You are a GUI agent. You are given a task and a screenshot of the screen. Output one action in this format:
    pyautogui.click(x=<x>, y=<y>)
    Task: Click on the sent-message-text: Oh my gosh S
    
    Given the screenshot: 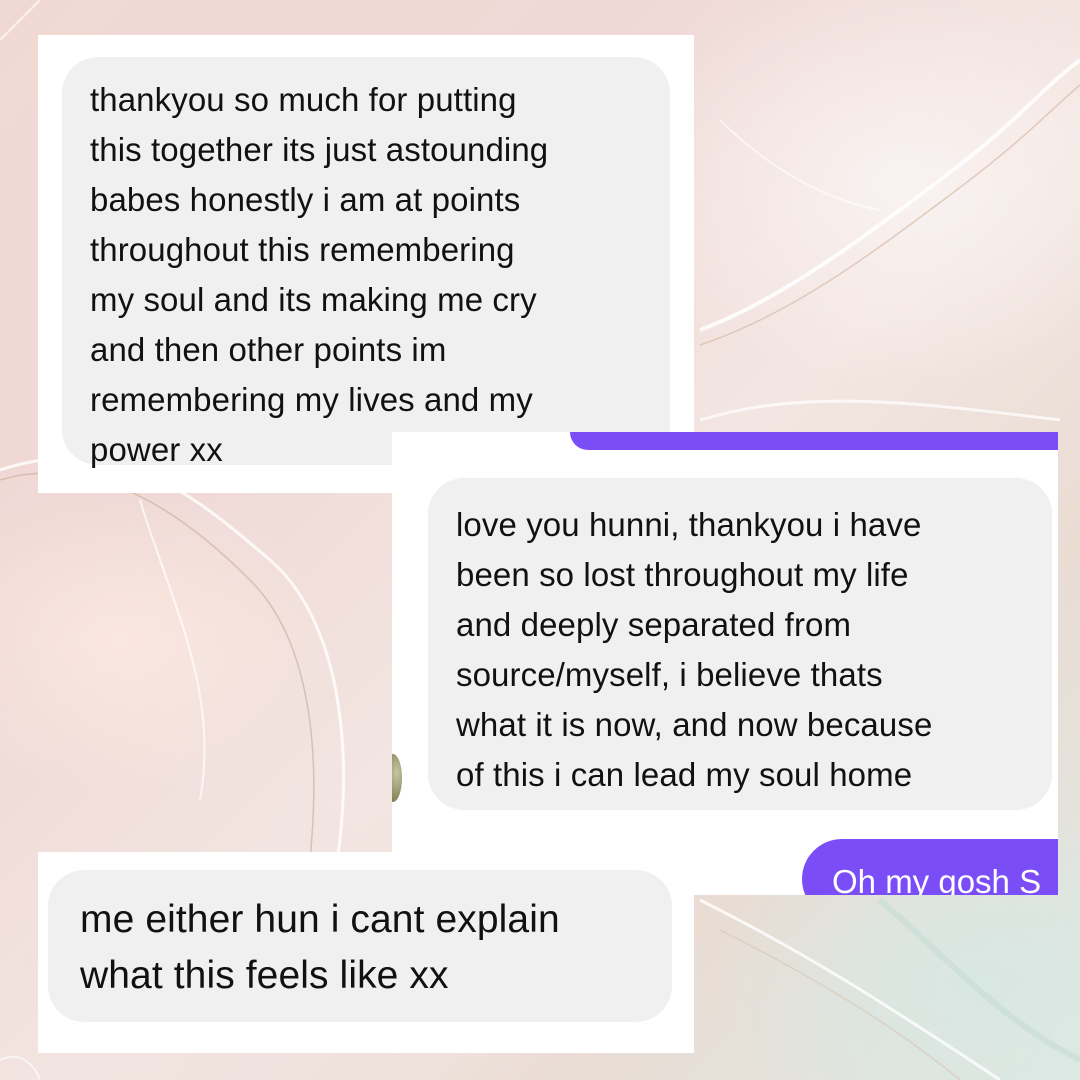 What is the action you would take?
    pyautogui.click(x=937, y=879)
    